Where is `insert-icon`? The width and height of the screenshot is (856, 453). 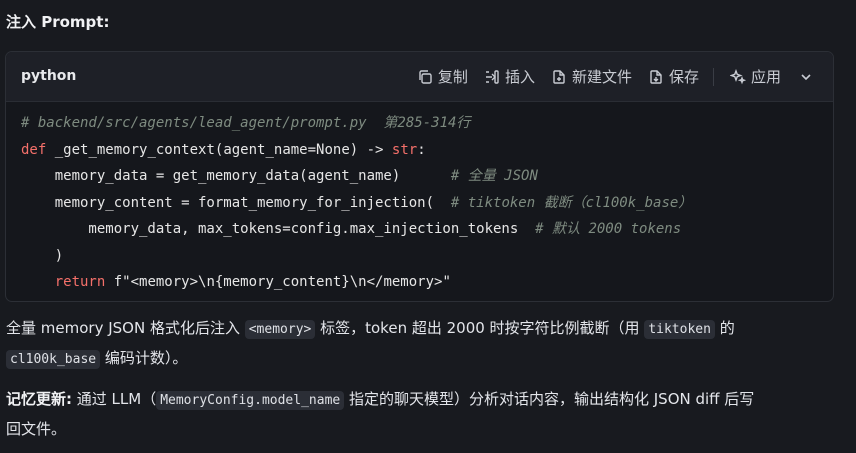
insert-icon is located at coordinates (492, 76).